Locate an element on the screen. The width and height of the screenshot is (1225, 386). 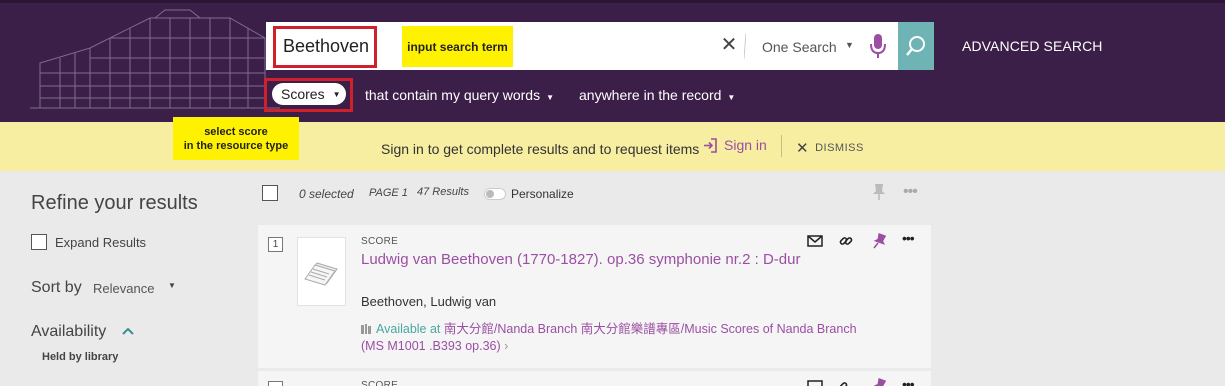
results-count: 47 Results is located at coordinates (443, 192).